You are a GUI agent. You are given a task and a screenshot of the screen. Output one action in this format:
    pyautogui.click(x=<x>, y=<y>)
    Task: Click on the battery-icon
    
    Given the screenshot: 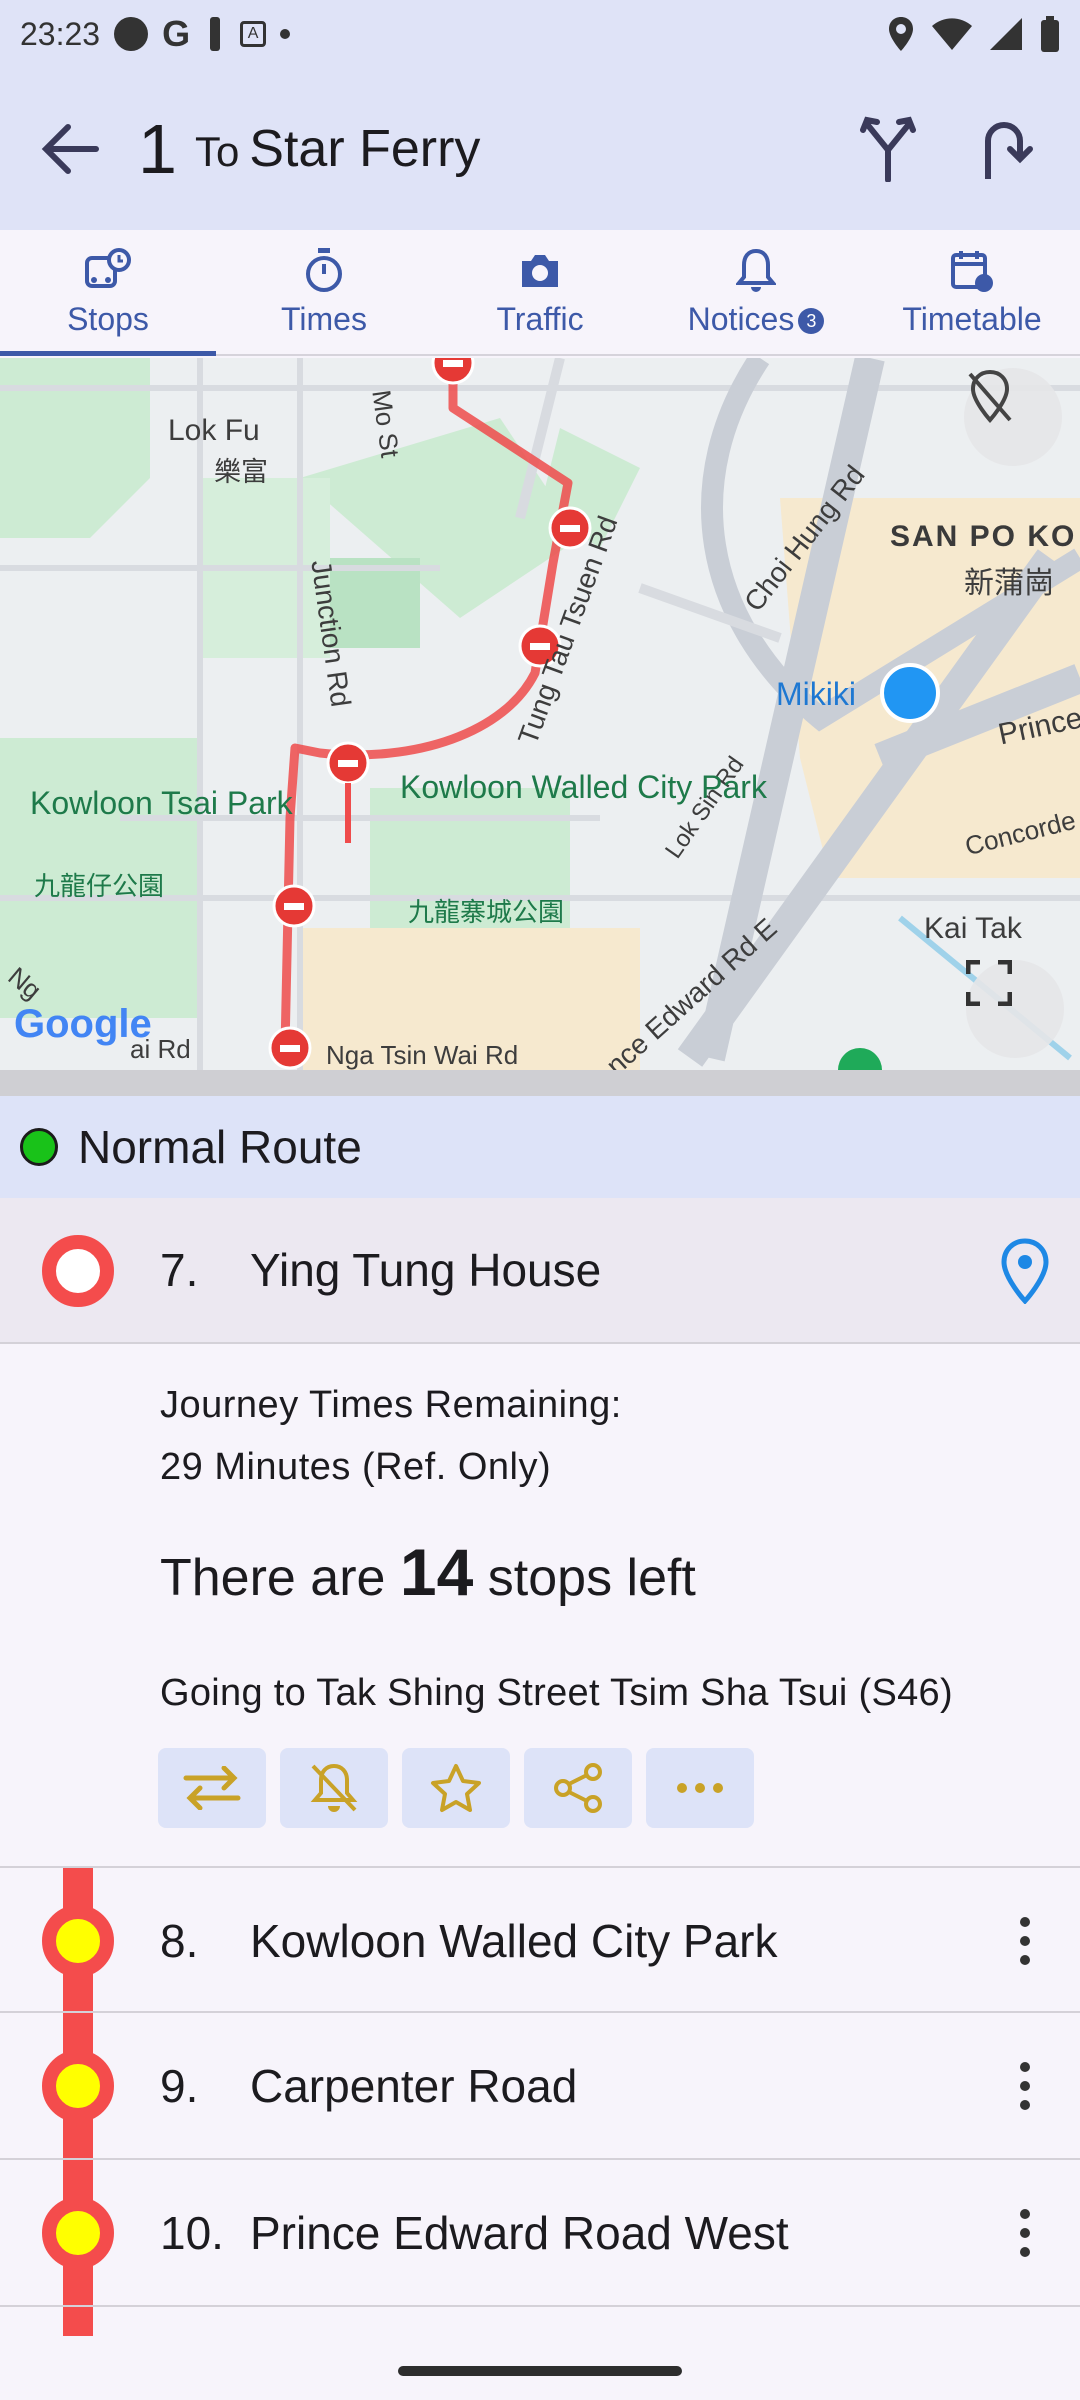 What is the action you would take?
    pyautogui.click(x=1050, y=34)
    